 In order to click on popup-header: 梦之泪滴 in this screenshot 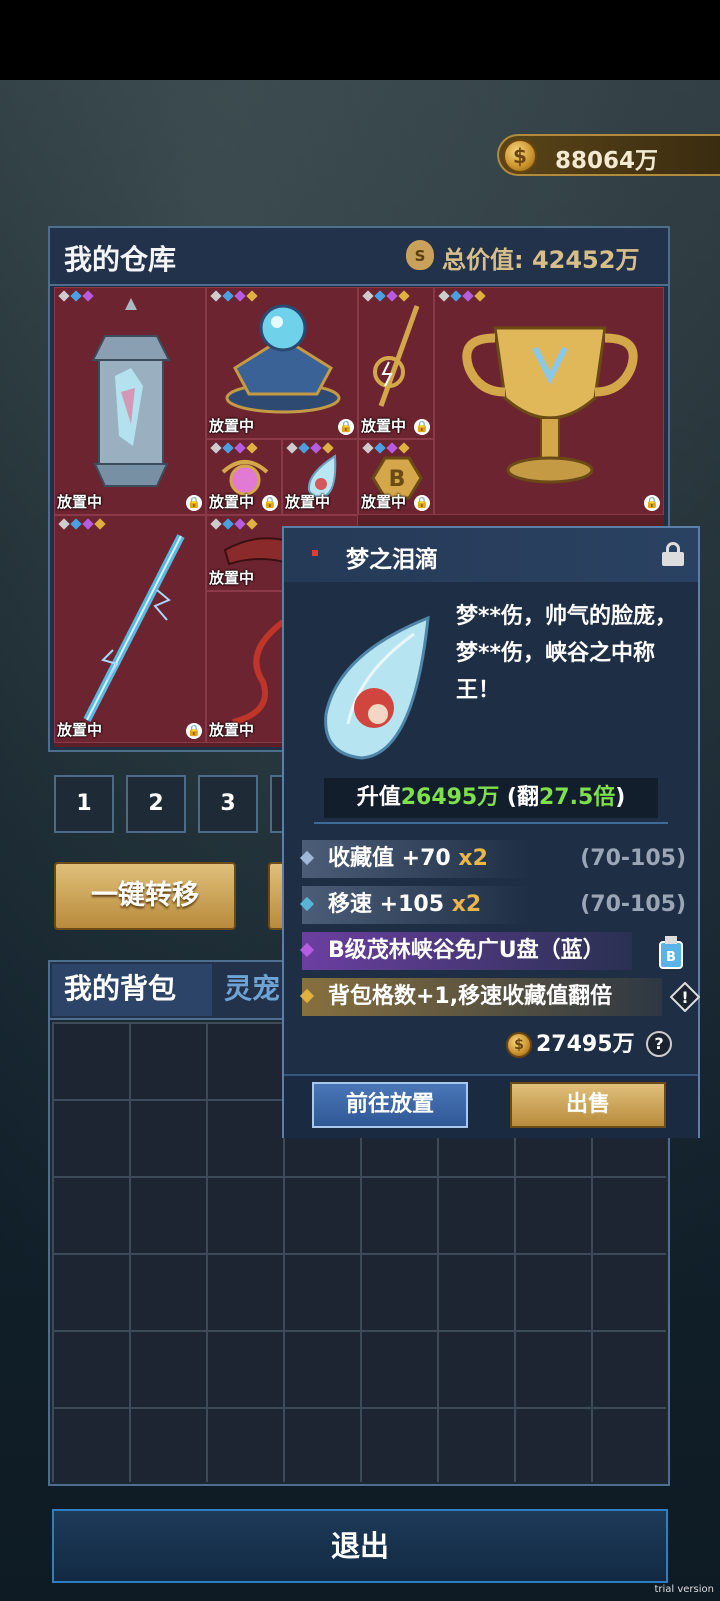, I will do `click(491, 555)`.